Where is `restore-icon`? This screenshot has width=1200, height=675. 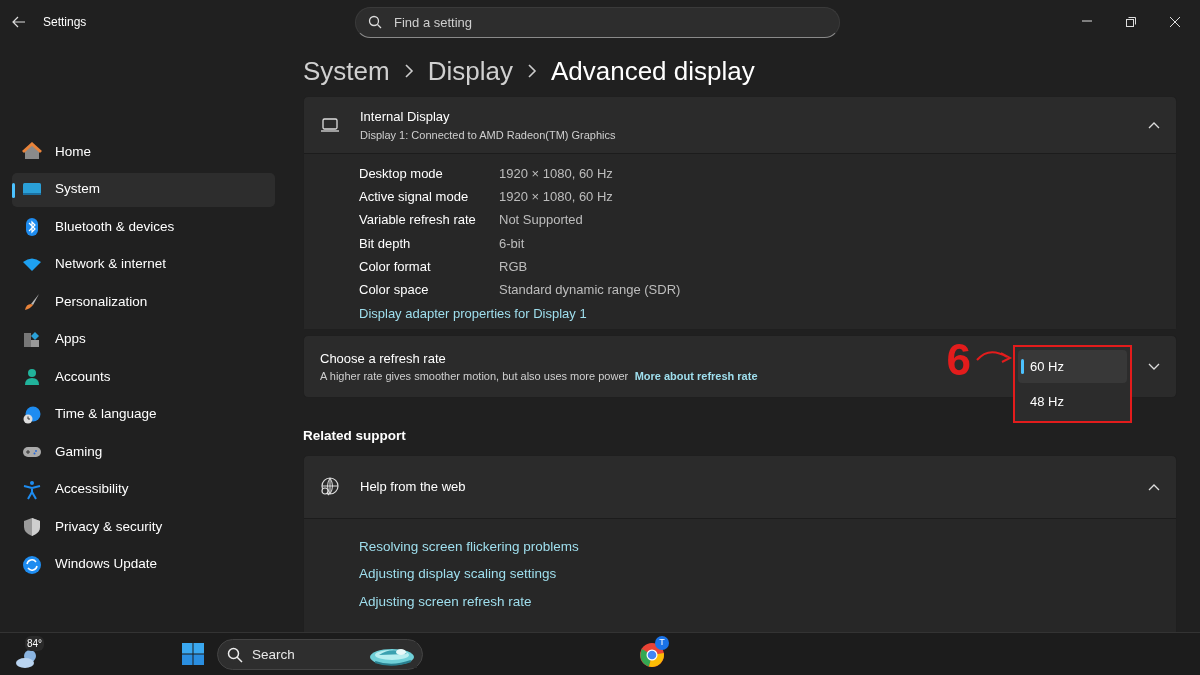 restore-icon is located at coordinates (1130, 22).